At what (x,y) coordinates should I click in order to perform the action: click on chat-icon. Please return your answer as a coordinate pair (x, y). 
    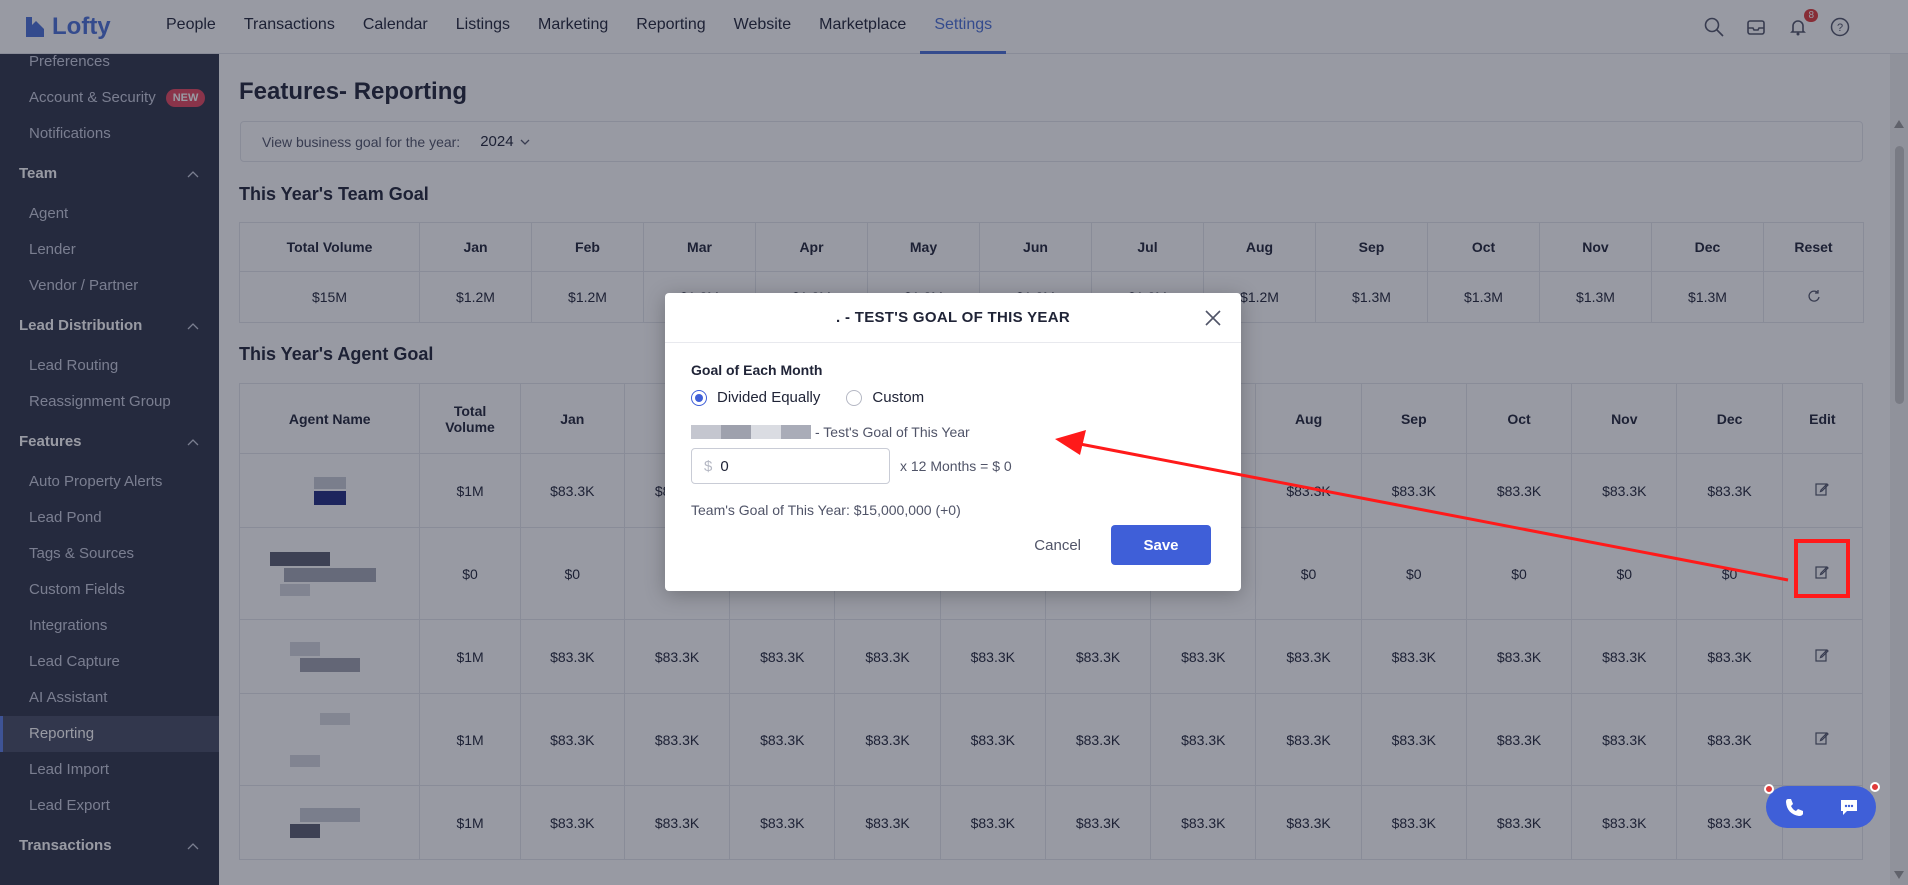
    Looking at the image, I should click on (1848, 807).